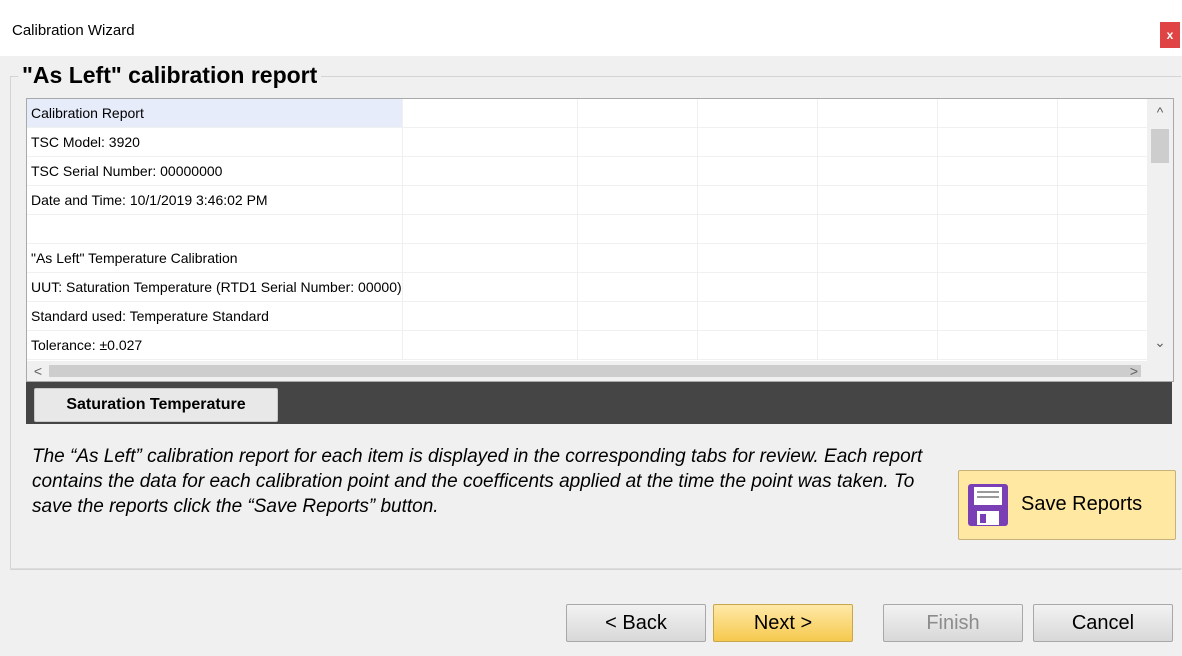  What do you see at coordinates (1160, 342) in the screenshot?
I see `scroll-down-icon: ⌄` at bounding box center [1160, 342].